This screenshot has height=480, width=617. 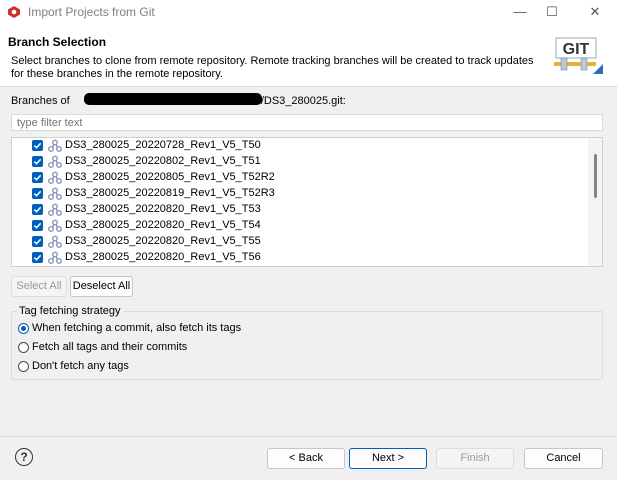 What do you see at coordinates (299, 242) in the screenshot?
I see `branch-row: DS3_280025_20220820_Rev1_V5_T55` at bounding box center [299, 242].